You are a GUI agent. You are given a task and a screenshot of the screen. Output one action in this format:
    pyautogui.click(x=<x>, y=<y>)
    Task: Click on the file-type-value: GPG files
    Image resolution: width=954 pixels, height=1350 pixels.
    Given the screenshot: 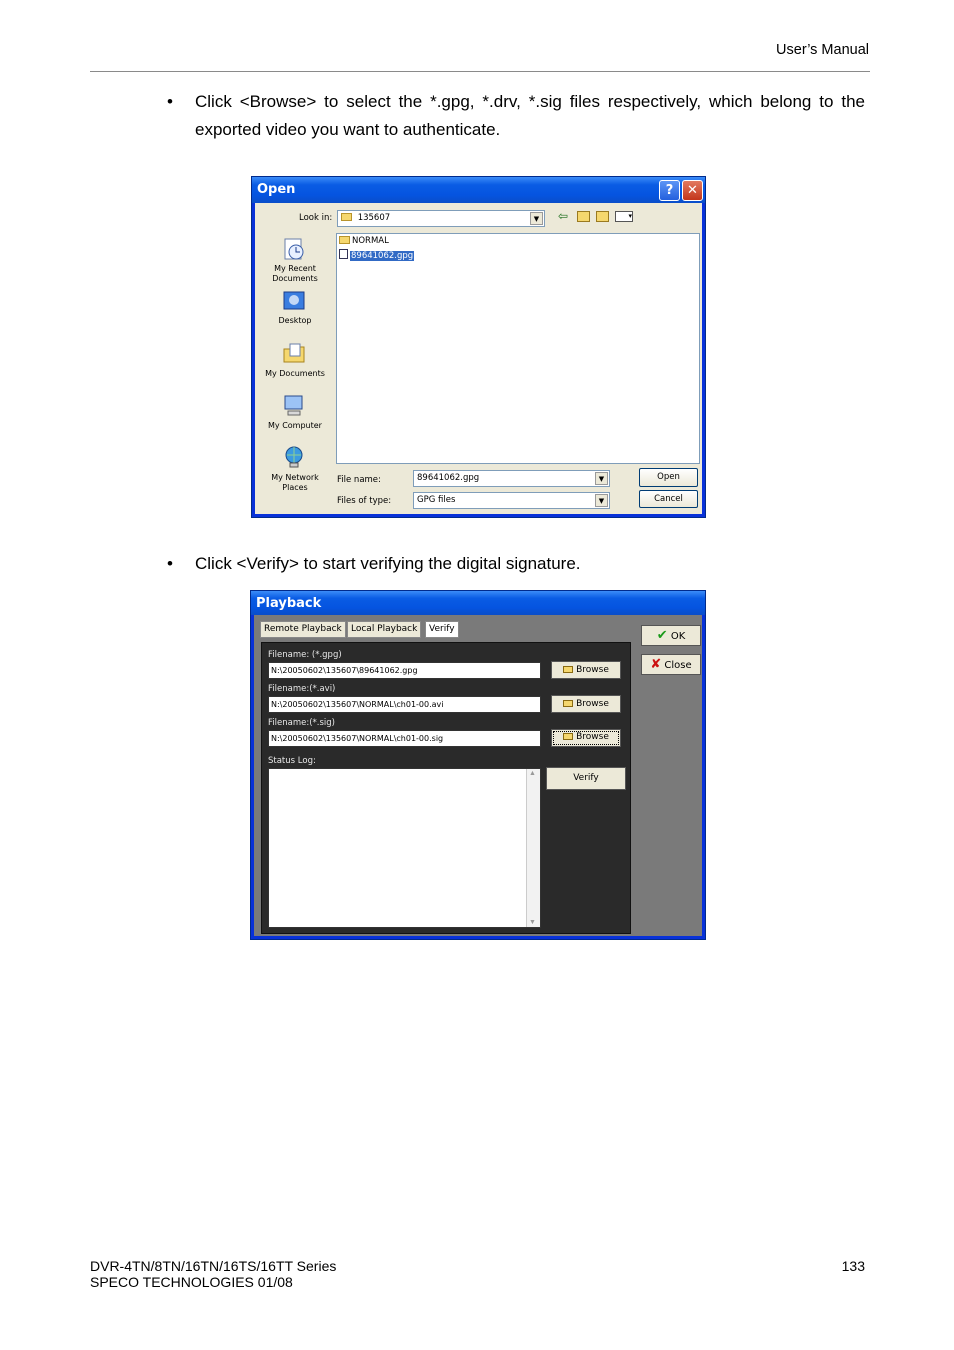 What is the action you would take?
    pyautogui.click(x=436, y=500)
    